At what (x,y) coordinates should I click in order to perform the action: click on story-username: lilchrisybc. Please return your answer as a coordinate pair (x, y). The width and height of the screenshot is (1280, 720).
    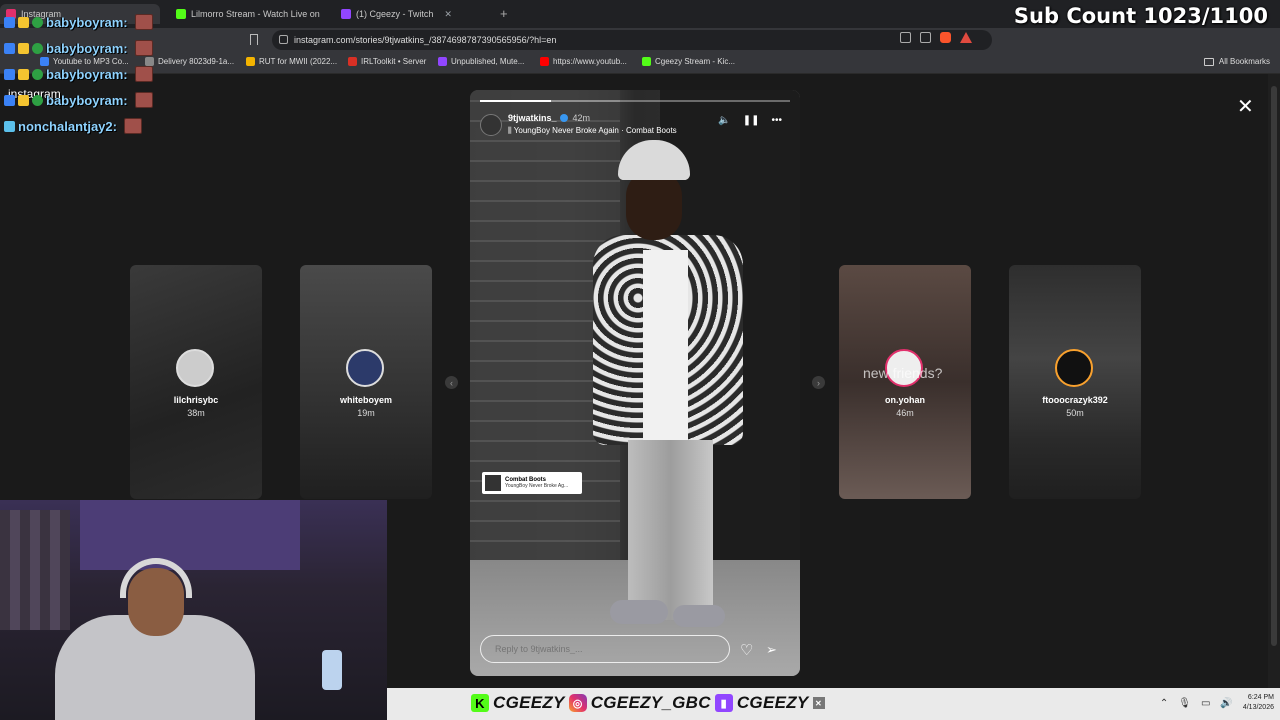
    Looking at the image, I should click on (196, 400).